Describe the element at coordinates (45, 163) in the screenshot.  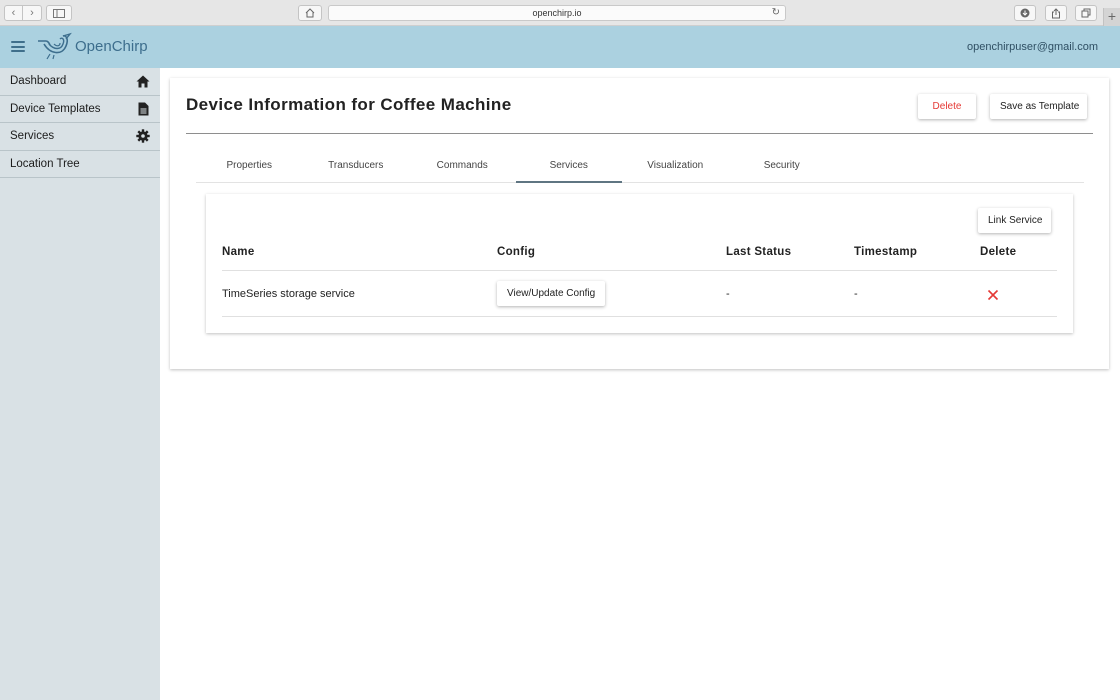
I see `sidebar-item-label: Location Tree` at that location.